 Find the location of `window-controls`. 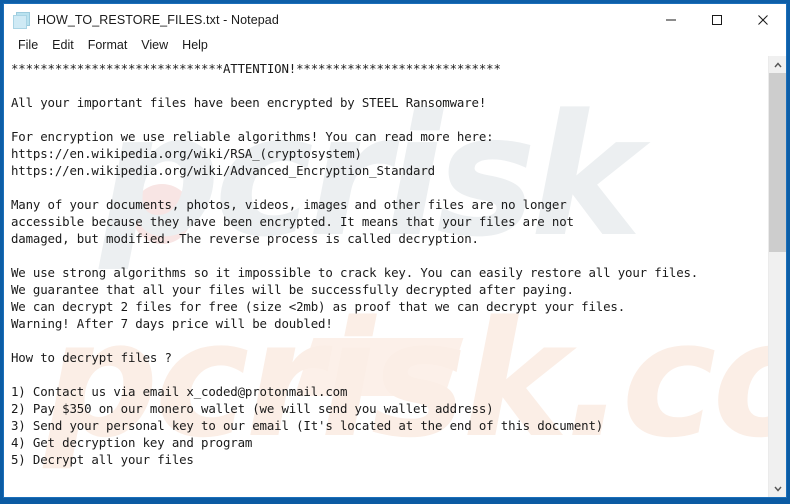

window-controls is located at coordinates (717, 19).